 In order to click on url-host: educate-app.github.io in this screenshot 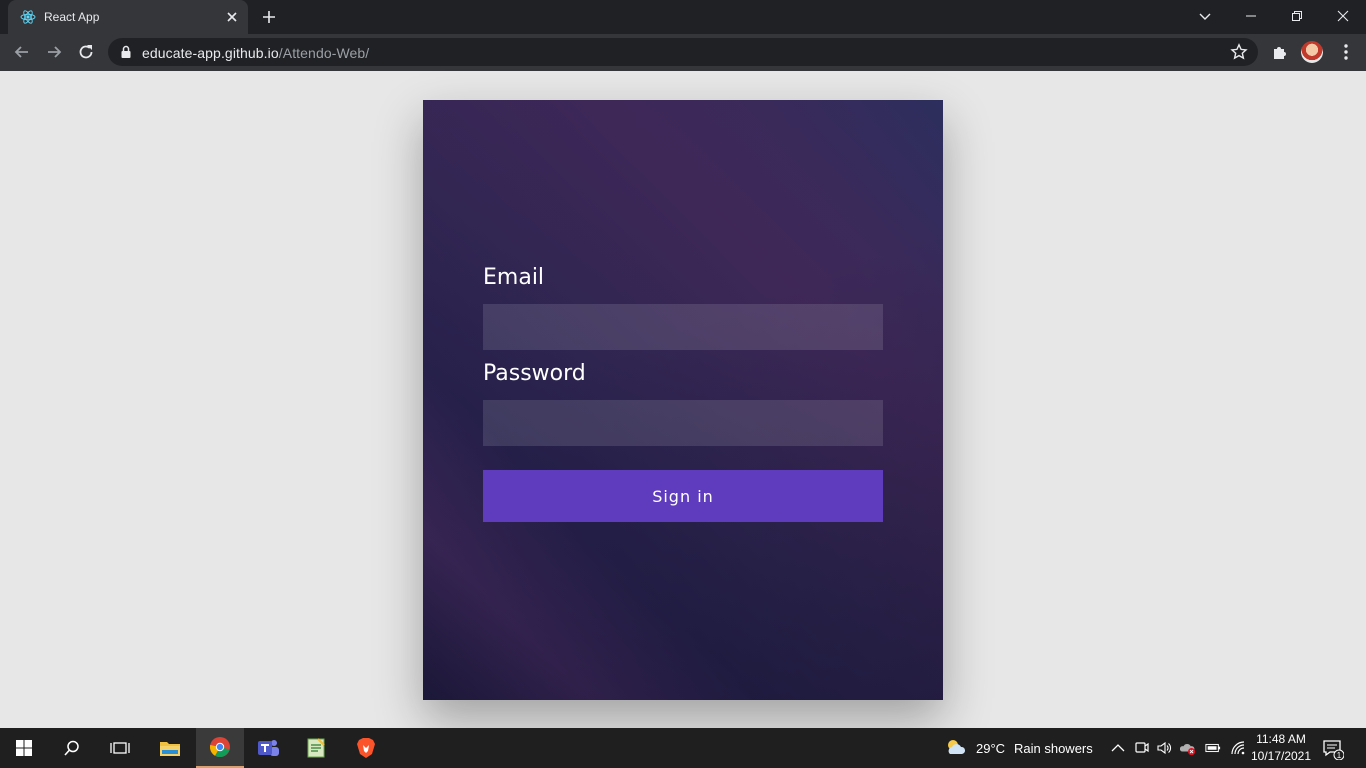, I will do `click(210, 53)`.